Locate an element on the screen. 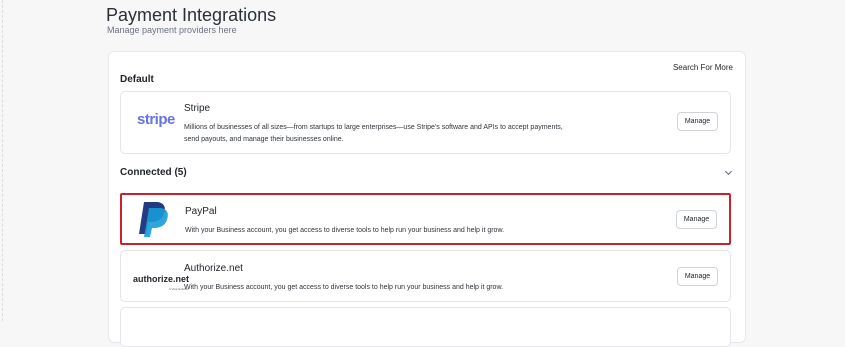 Image resolution: width=845 pixels, height=347 pixels. provider-name: PayPal is located at coordinates (201, 211).